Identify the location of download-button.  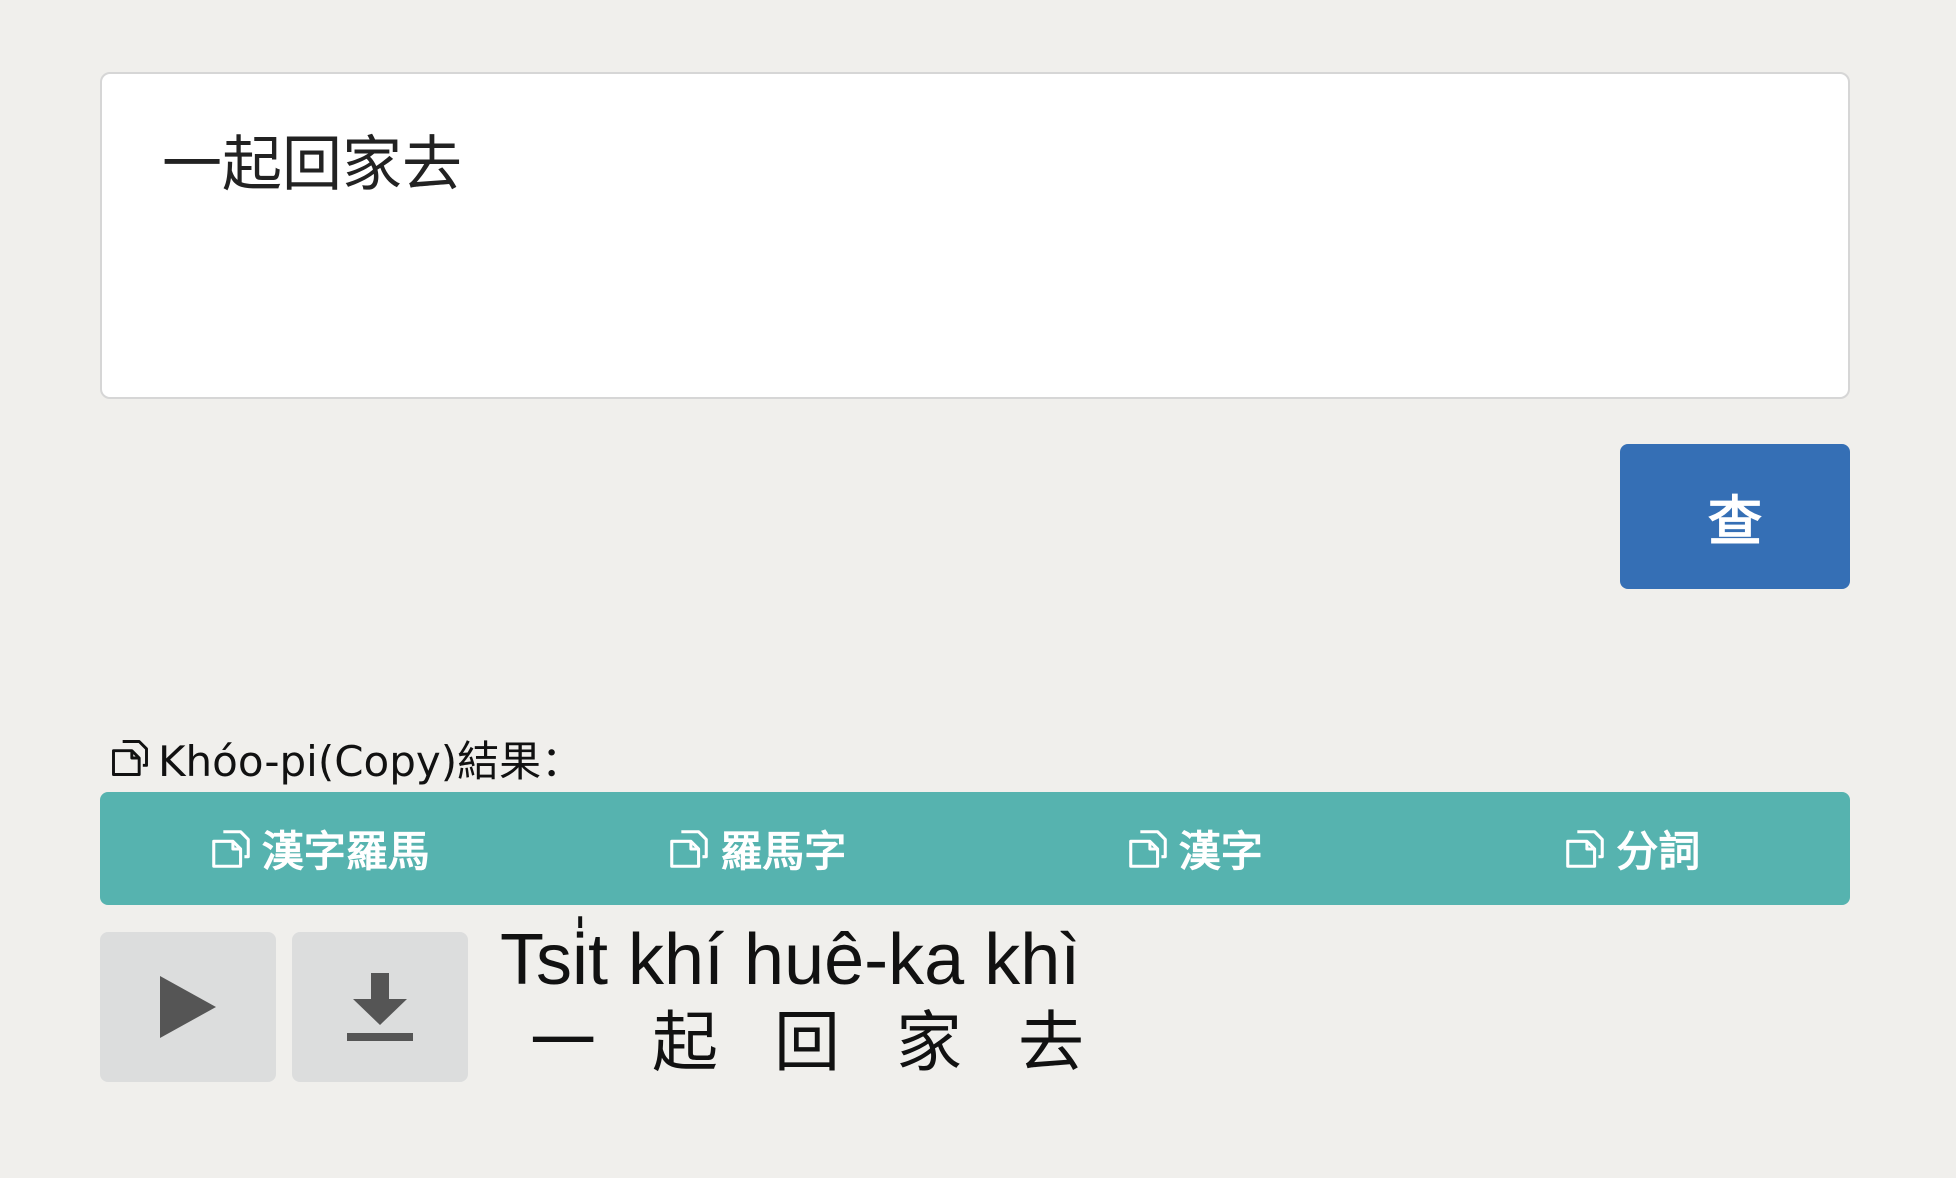
(380, 1007).